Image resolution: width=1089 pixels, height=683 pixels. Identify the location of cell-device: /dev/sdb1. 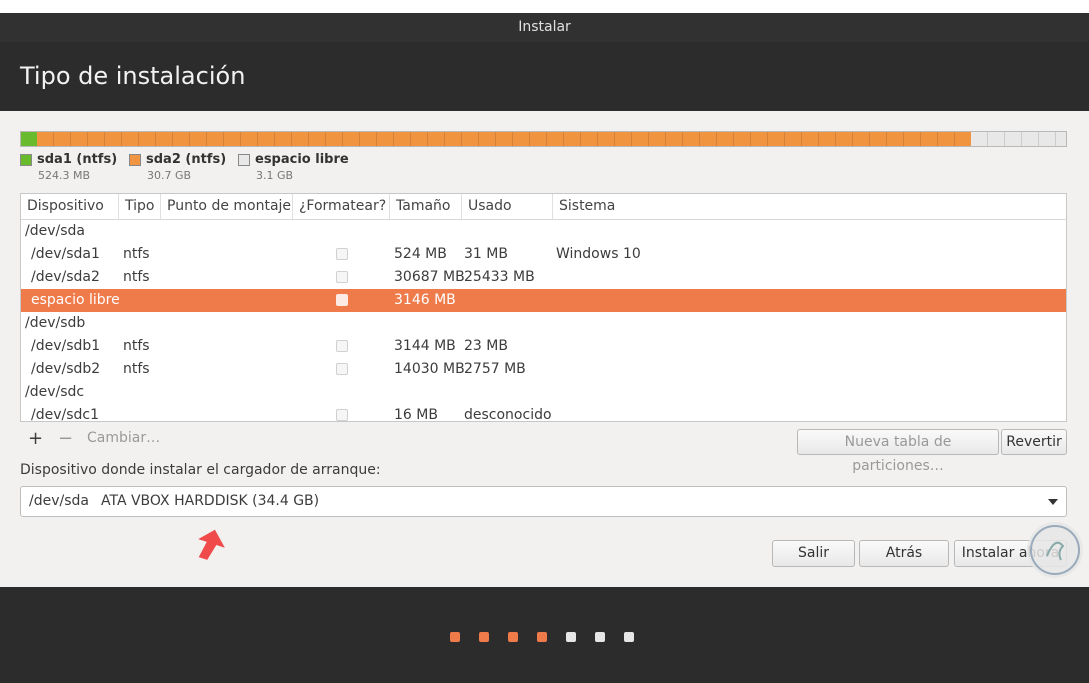
(66, 346).